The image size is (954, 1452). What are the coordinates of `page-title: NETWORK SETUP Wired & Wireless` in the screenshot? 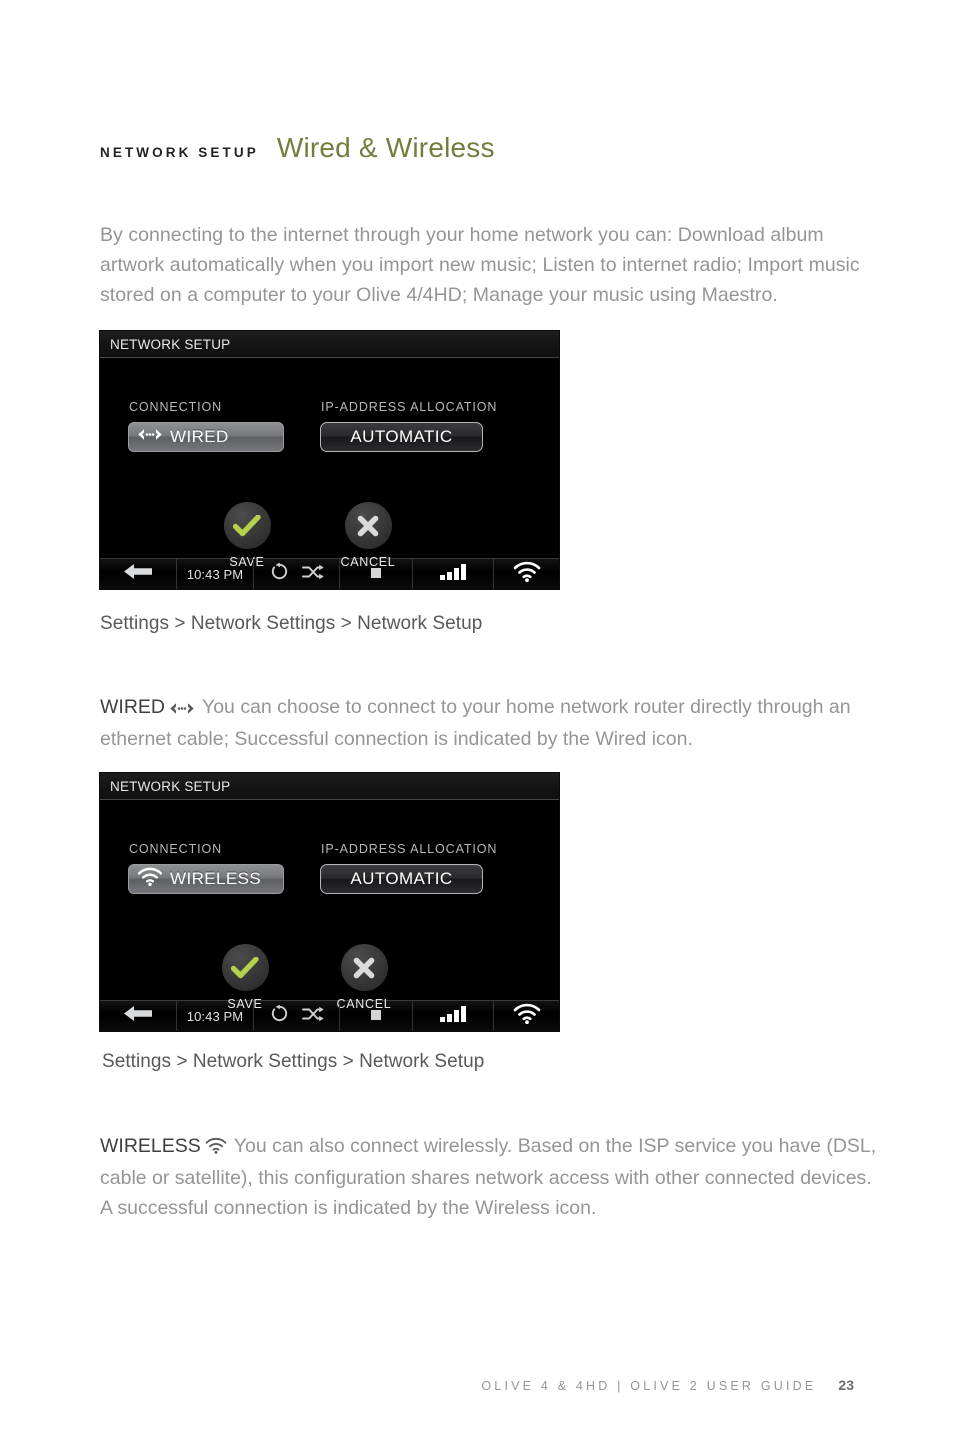 It's located at (297, 148).